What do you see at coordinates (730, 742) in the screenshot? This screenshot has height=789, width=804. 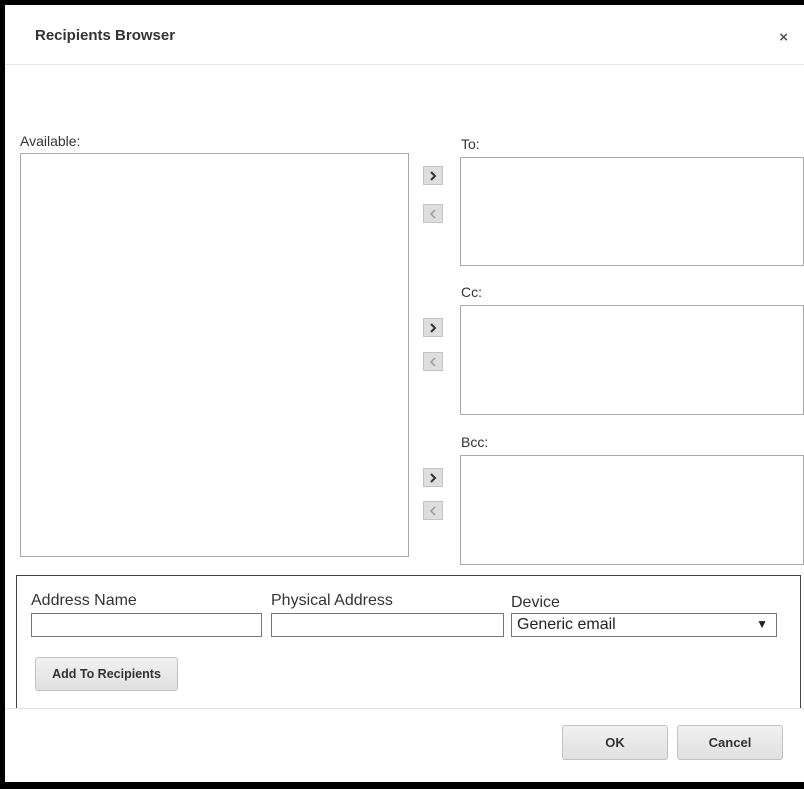 I see `cancel-button: Cancel` at bounding box center [730, 742].